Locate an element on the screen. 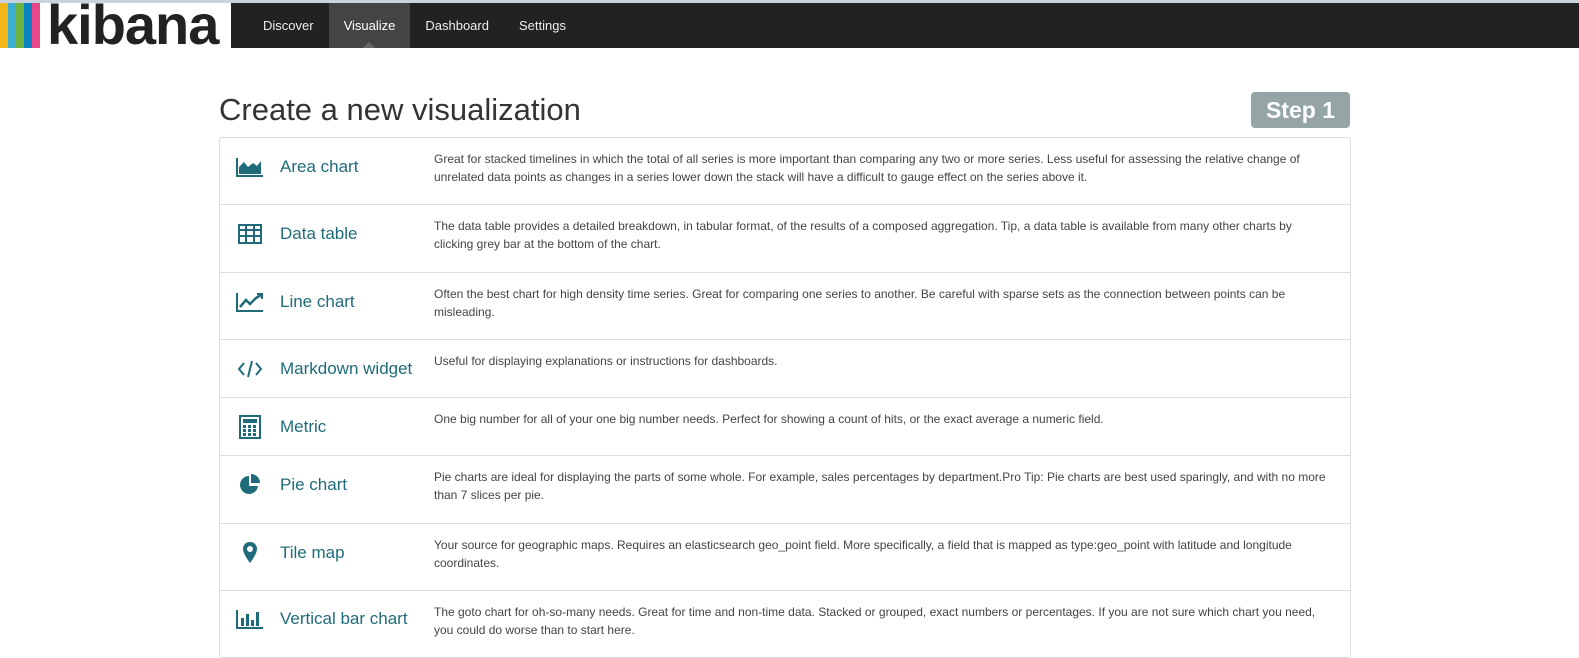  vis-item-name: Vertical bar chart is located at coordinates (344, 618).